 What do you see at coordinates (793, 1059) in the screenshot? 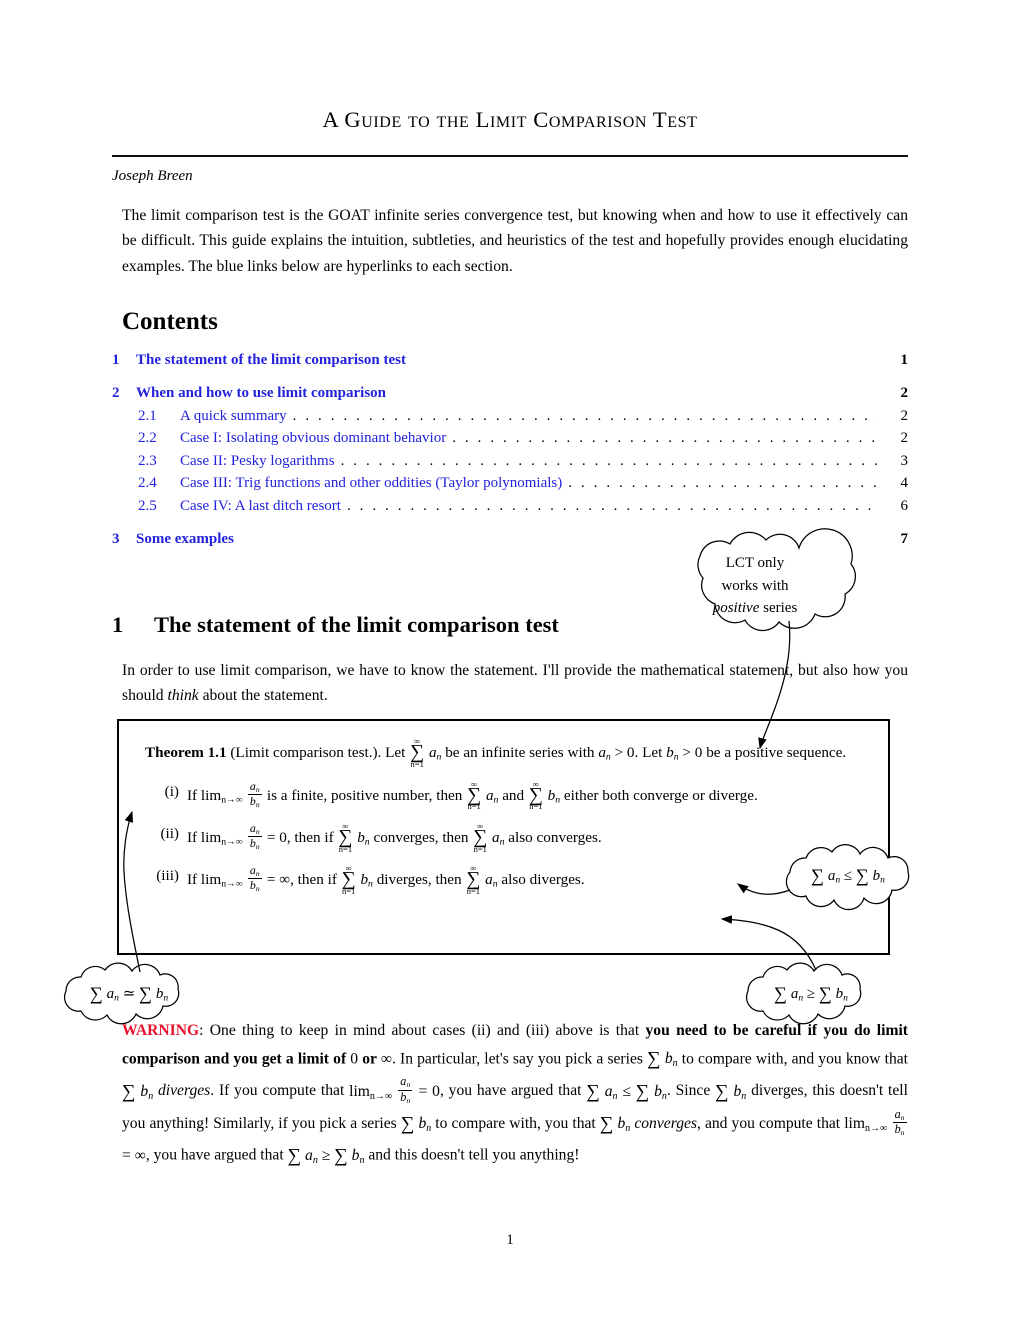
I see `warning-t3: to compare with, and you know that` at bounding box center [793, 1059].